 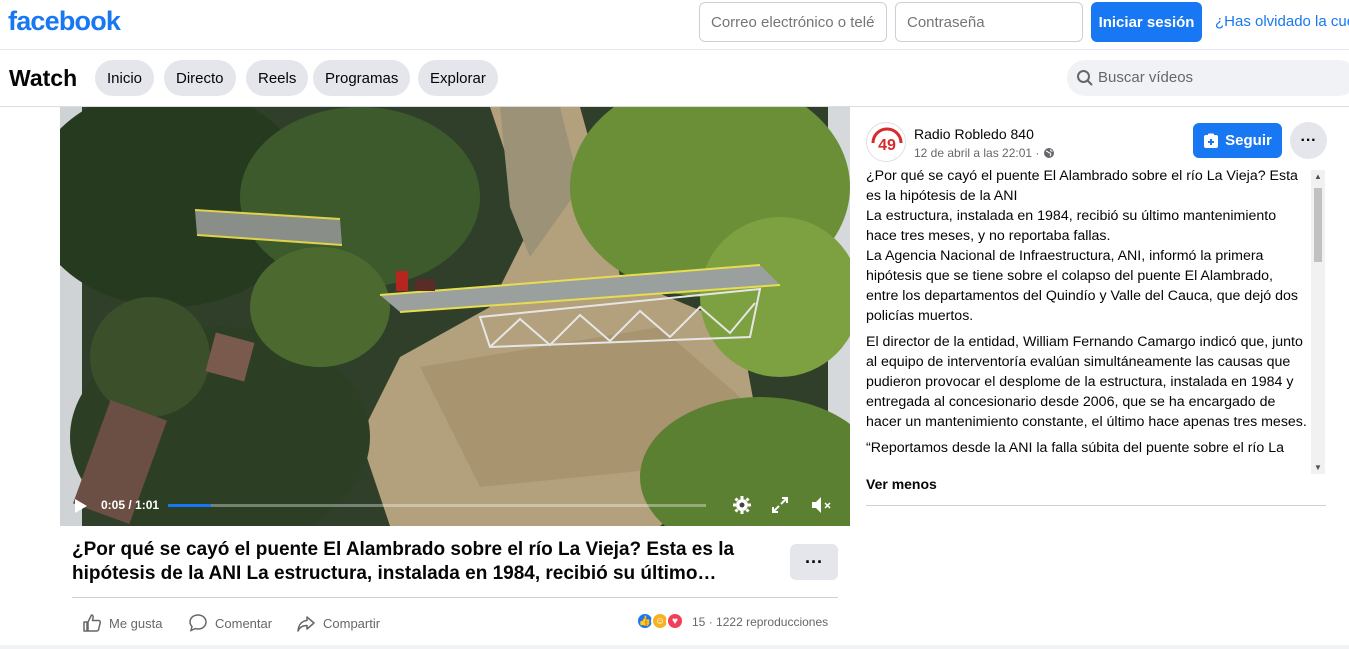 I want to click on email-field, so click(x=793, y=22).